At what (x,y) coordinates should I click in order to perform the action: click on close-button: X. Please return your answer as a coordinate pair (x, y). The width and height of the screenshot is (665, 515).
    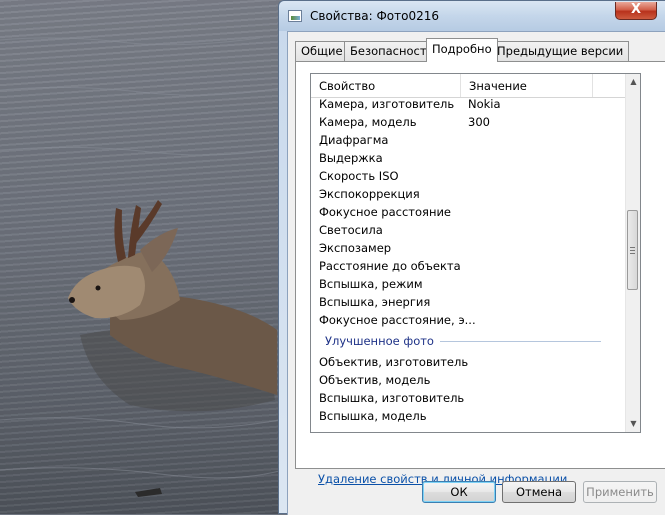
    Looking at the image, I should click on (636, 11).